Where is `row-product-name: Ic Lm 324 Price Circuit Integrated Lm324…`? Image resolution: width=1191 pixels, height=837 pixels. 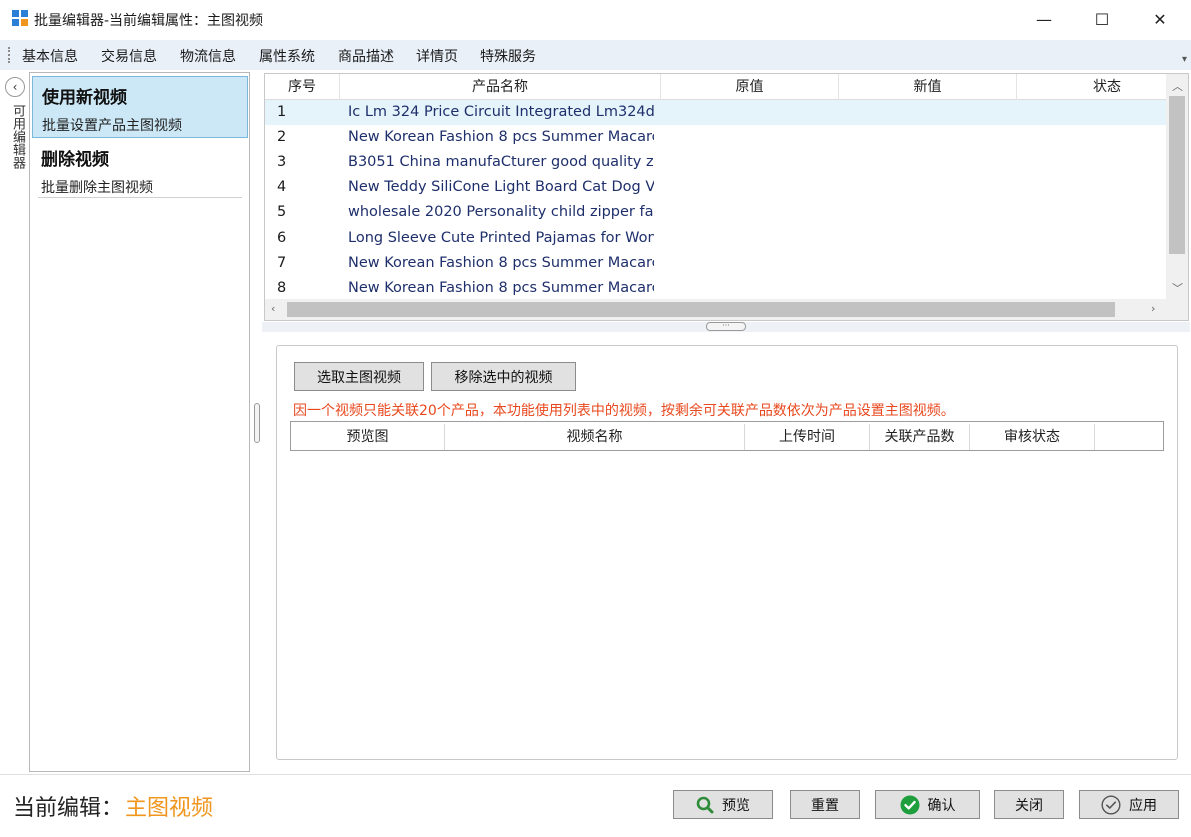
row-product-name: Ic Lm 324 Price Circuit Integrated Lm324… is located at coordinates (501, 112).